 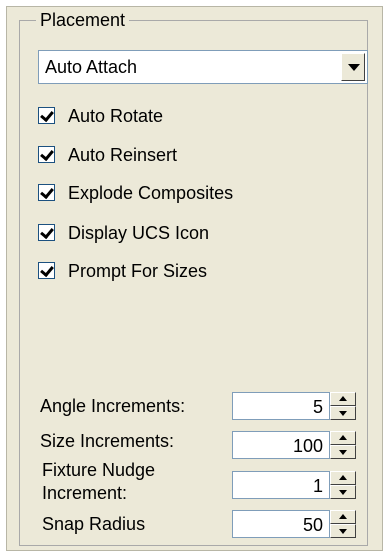 I want to click on size-increments-input: 100, so click(x=281, y=445).